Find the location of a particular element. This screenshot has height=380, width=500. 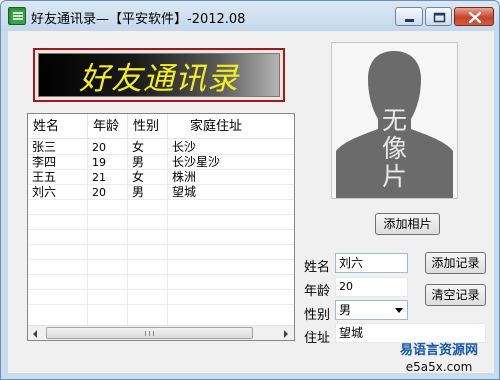

title-banner: 好友通讯录 is located at coordinates (159, 75).